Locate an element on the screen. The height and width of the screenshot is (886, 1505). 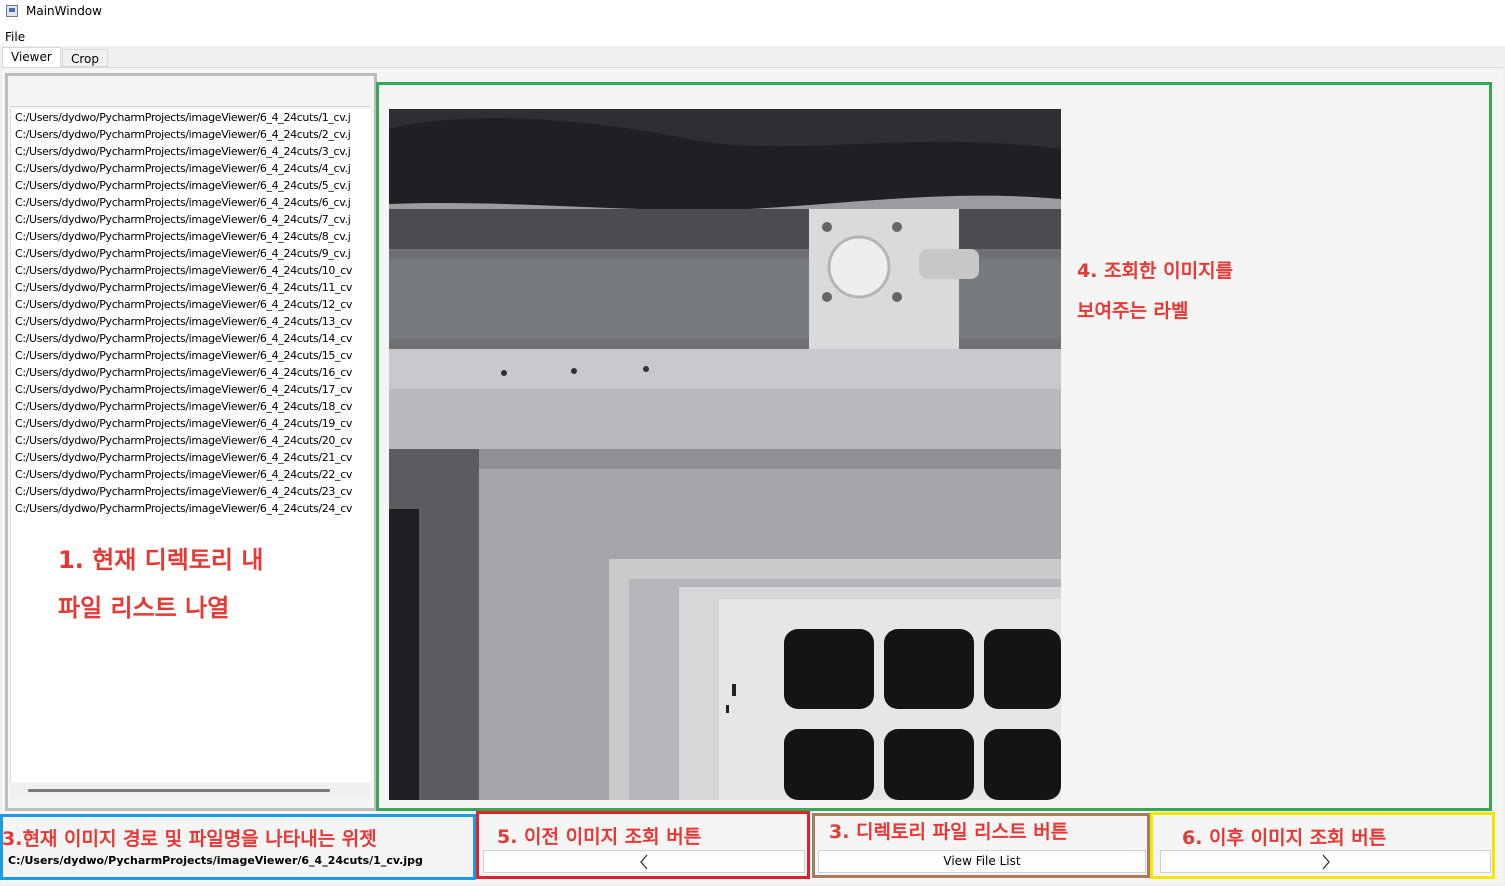
annotation-file-list-button: 3. 디렉토리 파일 리스트 버튼 is located at coordinates (949, 832).